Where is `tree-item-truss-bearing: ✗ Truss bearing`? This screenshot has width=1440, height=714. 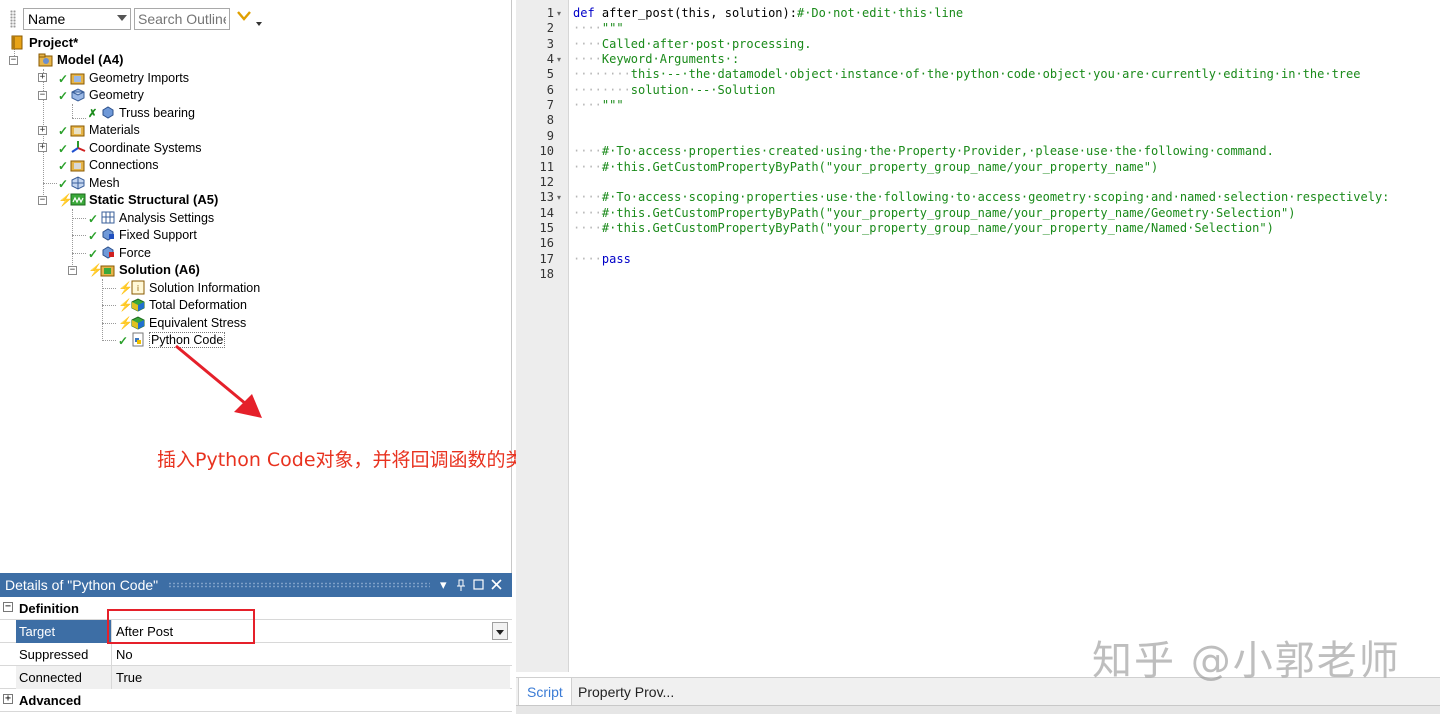
tree-item-truss-bearing: ✗ Truss bearing is located at coordinates (140, 112).